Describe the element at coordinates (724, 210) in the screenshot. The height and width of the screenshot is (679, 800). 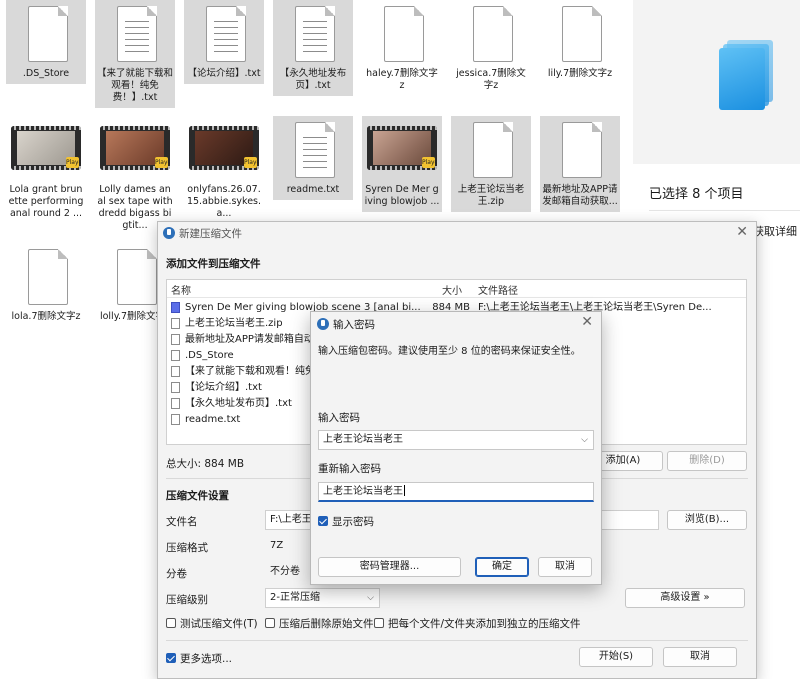
I see `divider` at that location.